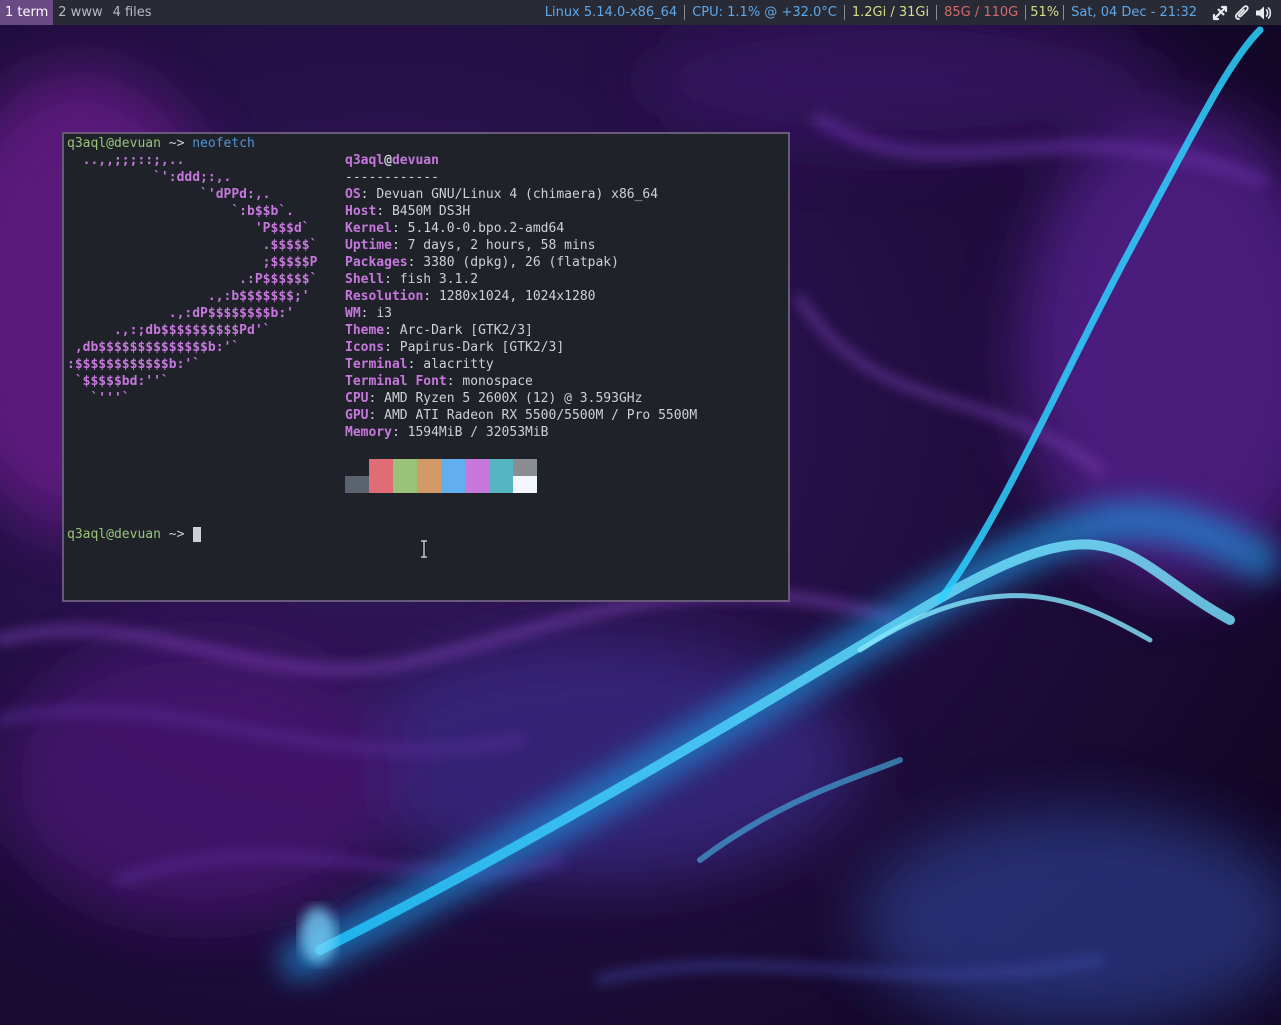  I want to click on ascii-logo-line: 'P$$$d`, so click(188, 228).